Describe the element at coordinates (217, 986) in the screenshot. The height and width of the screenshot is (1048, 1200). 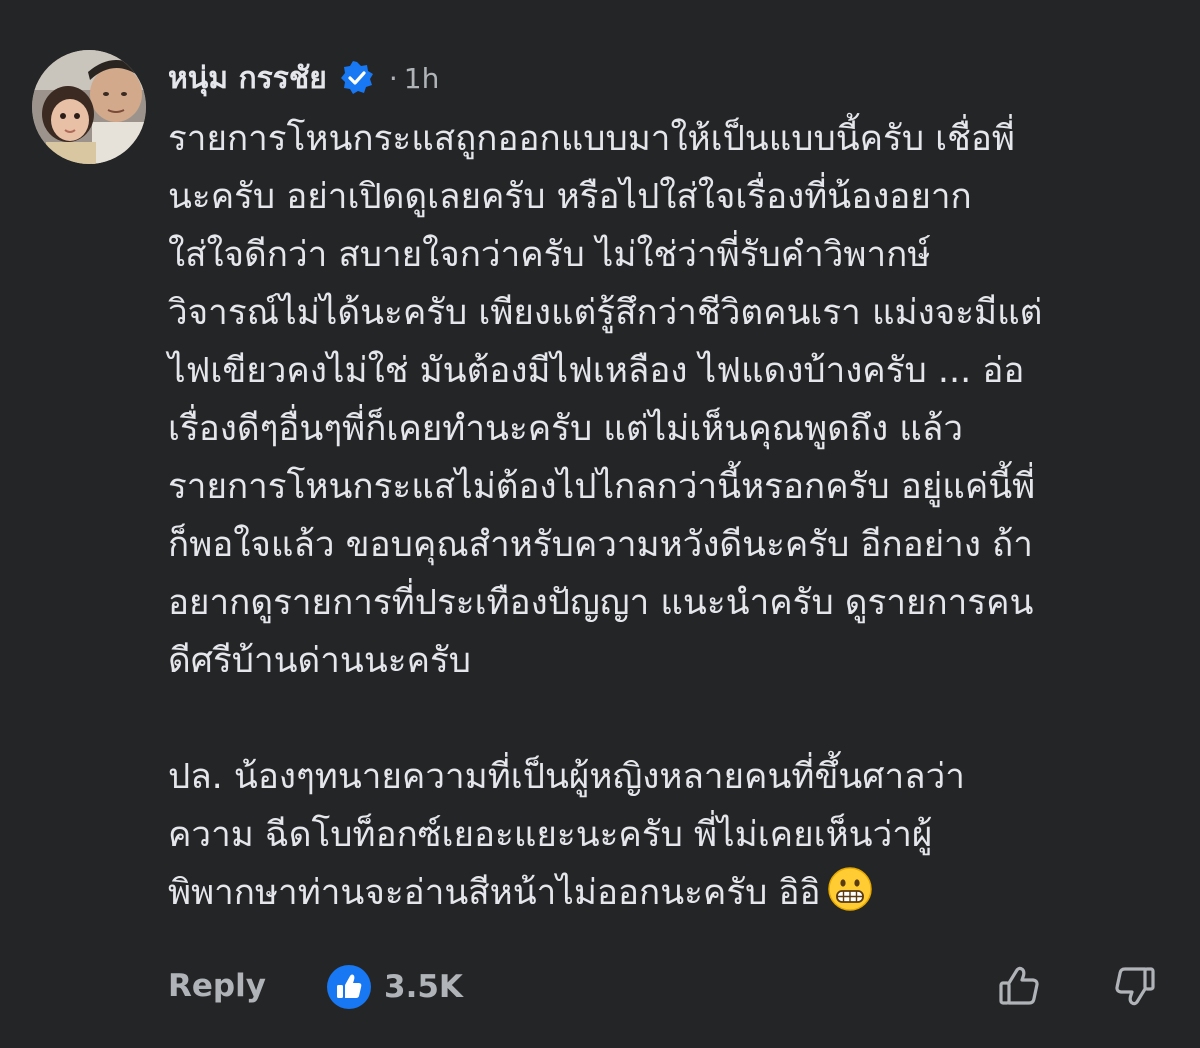
I see `reply-button: Reply` at that location.